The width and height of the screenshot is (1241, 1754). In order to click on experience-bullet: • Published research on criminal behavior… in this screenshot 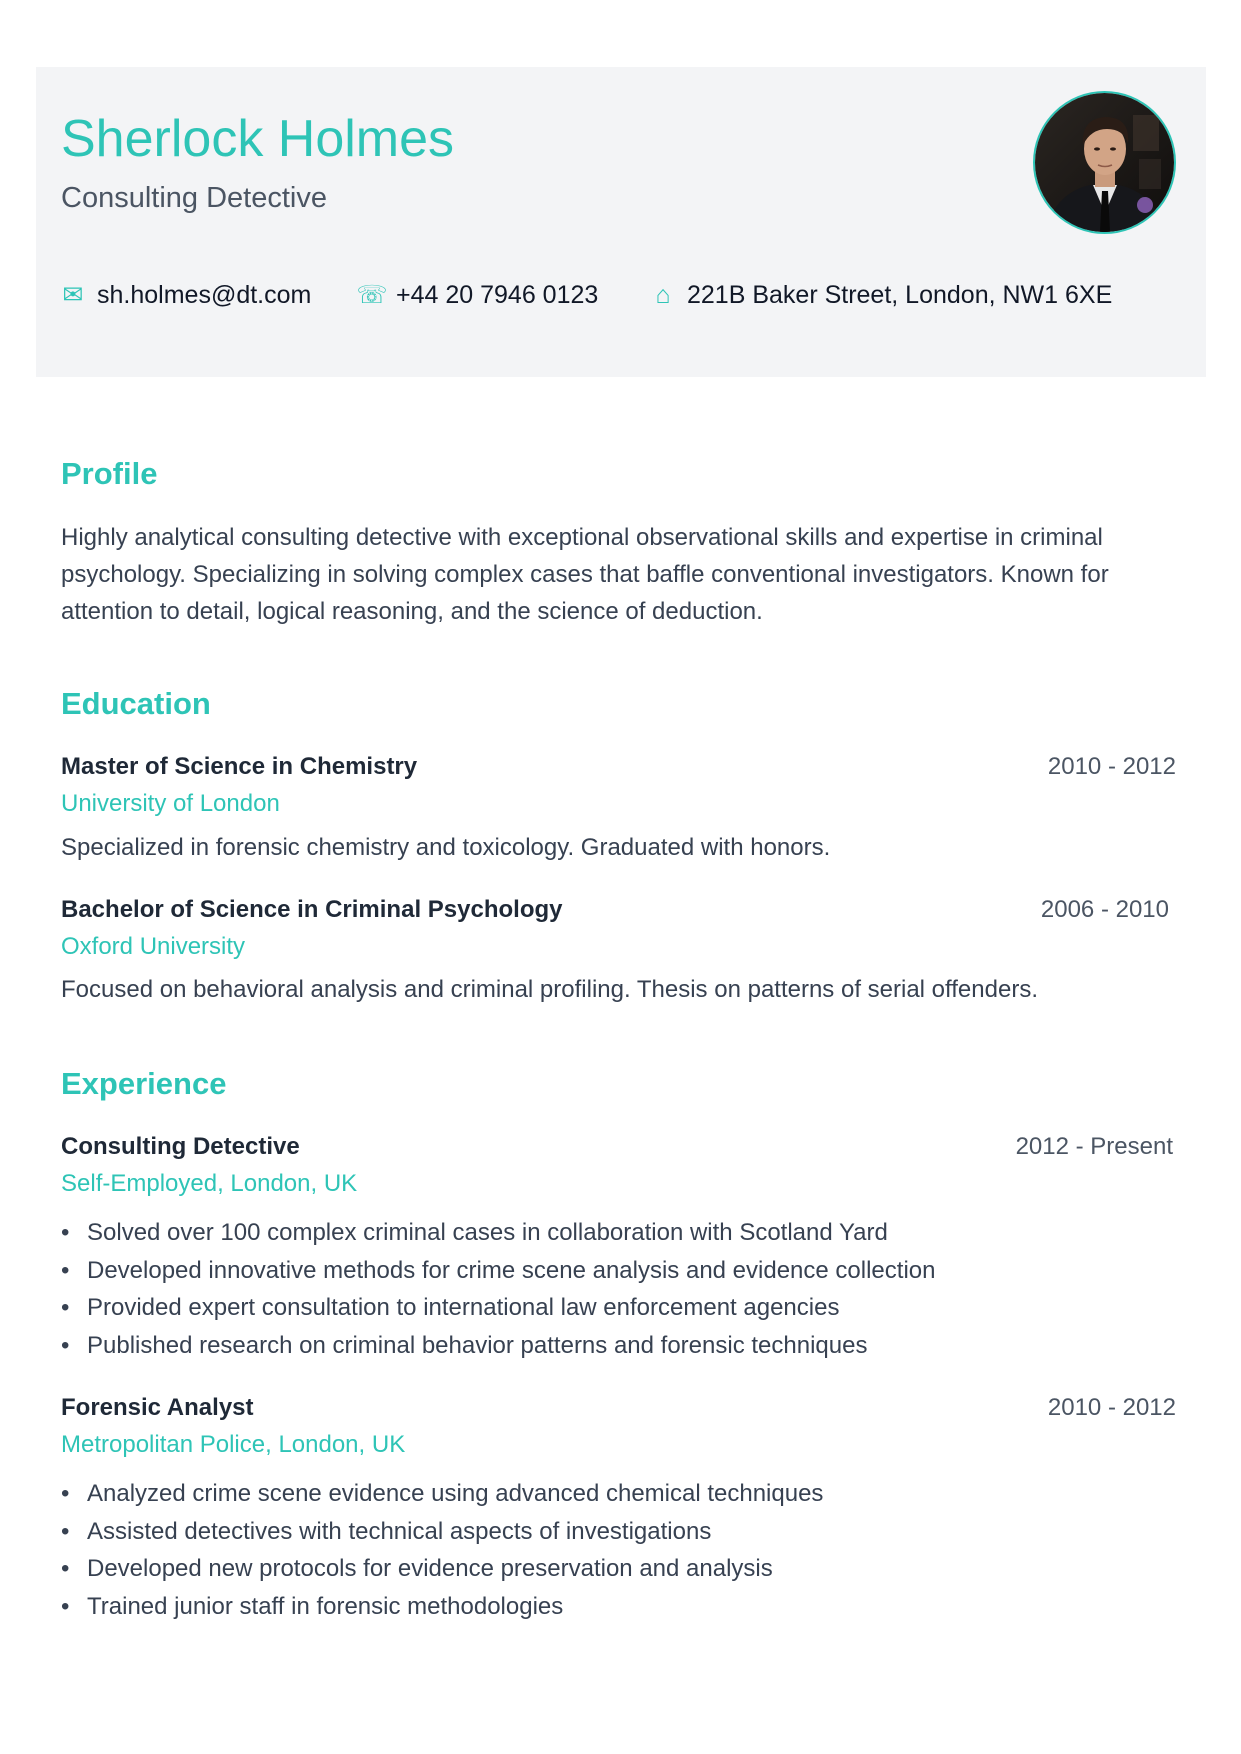, I will do `click(498, 1346)`.